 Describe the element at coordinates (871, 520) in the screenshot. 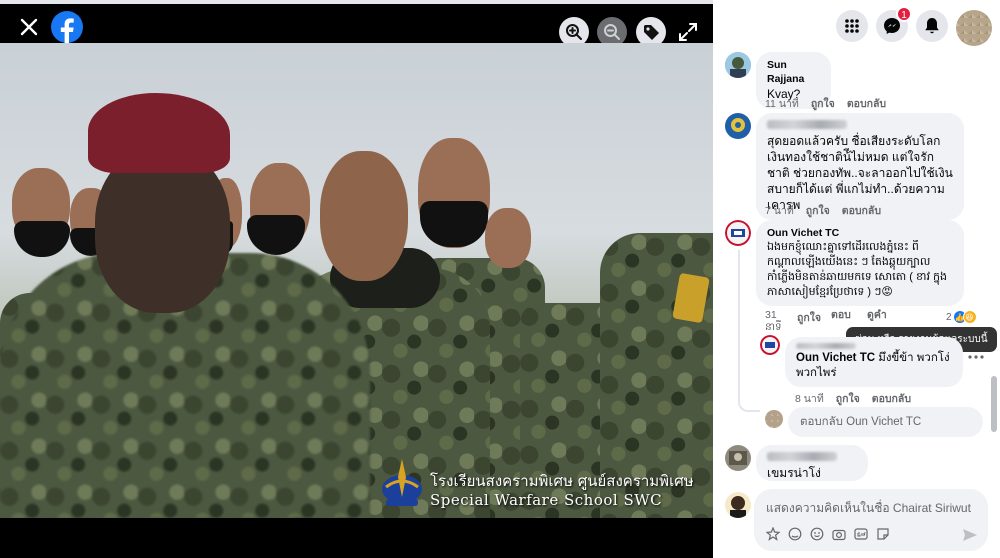

I see `comment-composer: แสดงความคิดเห็นในชื่อ Chairat Siriwut` at that location.